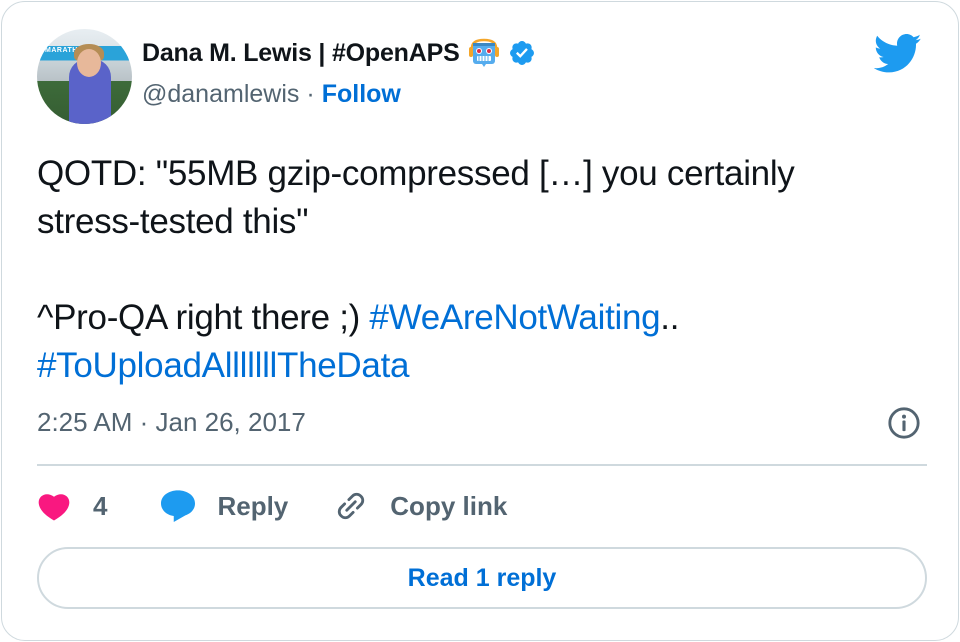 The width and height of the screenshot is (960, 642). What do you see at coordinates (477, 366) in the screenshot?
I see `tweet-line: #ToUploadAlllllllTheData` at bounding box center [477, 366].